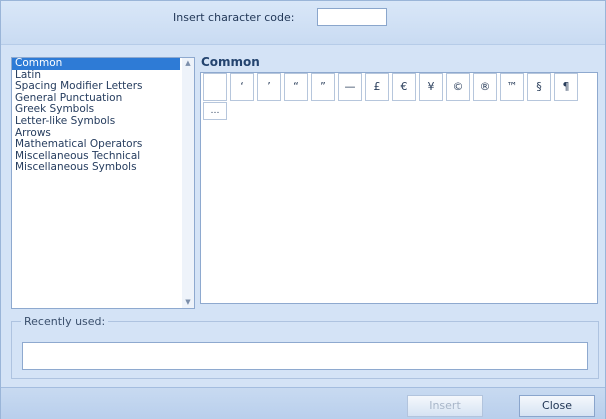  What do you see at coordinates (230, 62) in the screenshot?
I see `character-group-title: Common` at bounding box center [230, 62].